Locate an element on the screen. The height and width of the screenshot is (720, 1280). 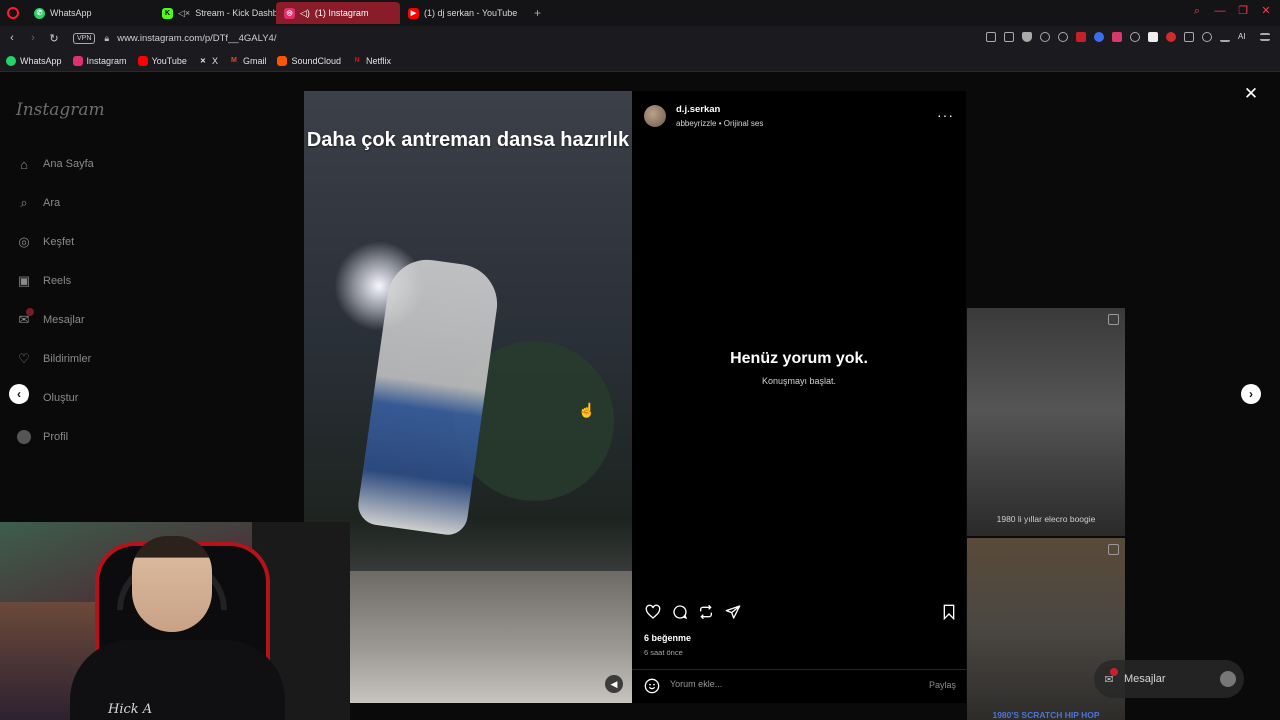
sidebar-item-notifications: ♡ Bildirimler is located at coordinates (53, 359).